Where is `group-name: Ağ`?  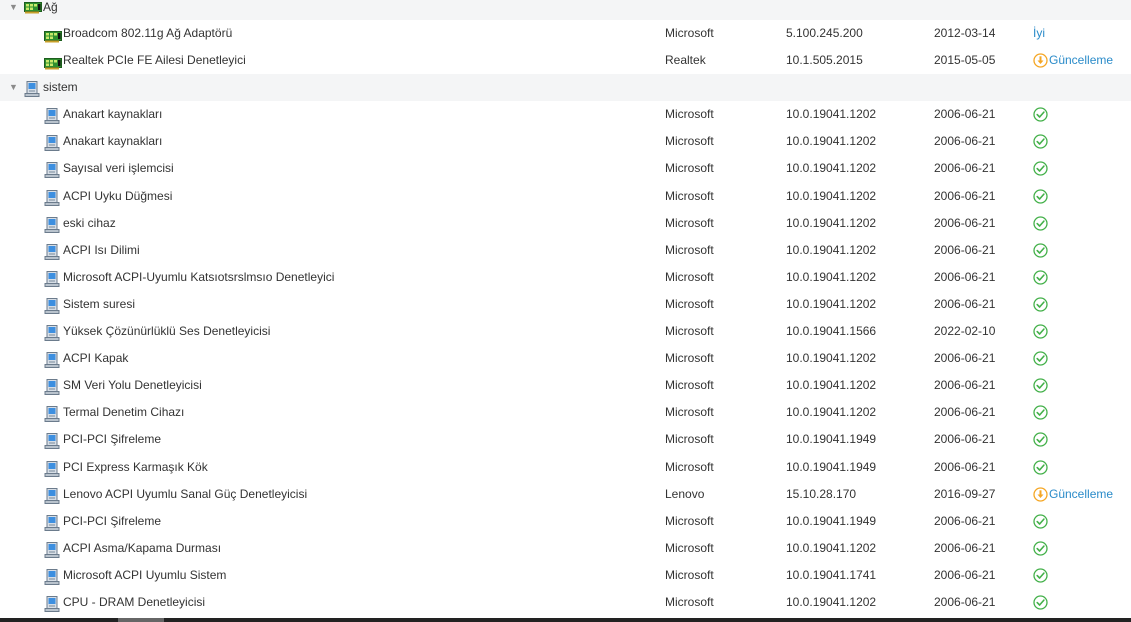 group-name: Ağ is located at coordinates (50, 7).